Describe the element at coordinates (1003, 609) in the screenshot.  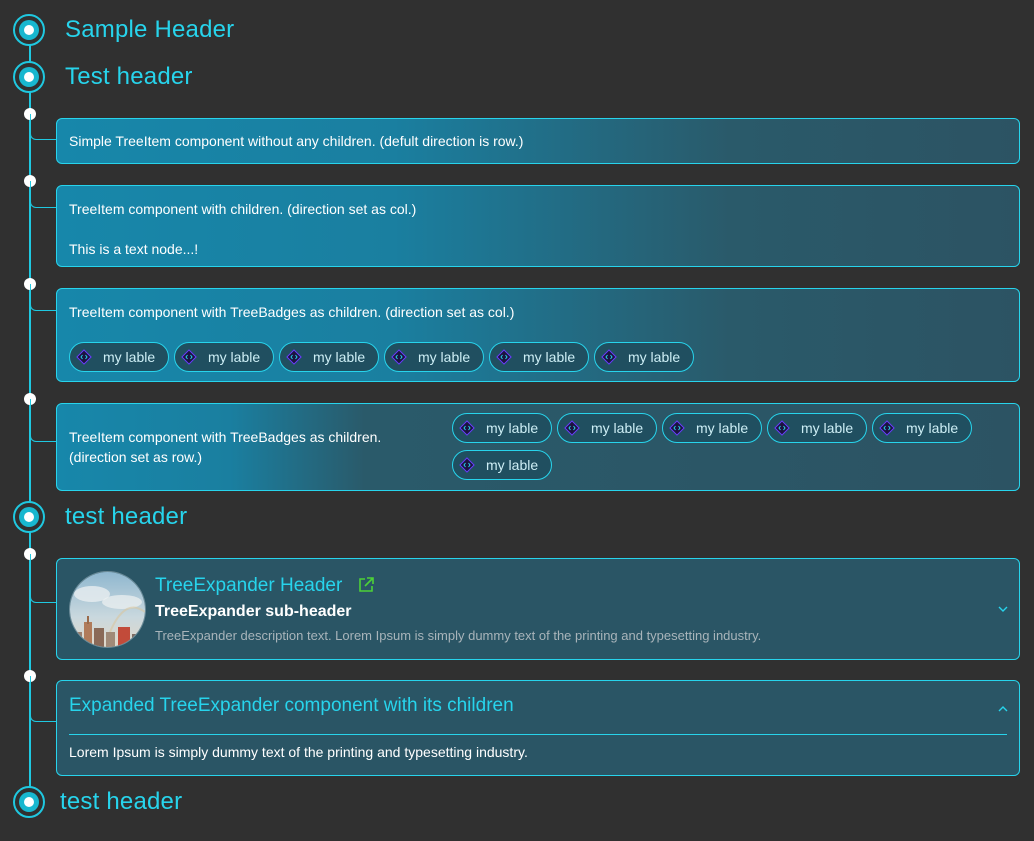
I see `chevron-down-icon` at that location.